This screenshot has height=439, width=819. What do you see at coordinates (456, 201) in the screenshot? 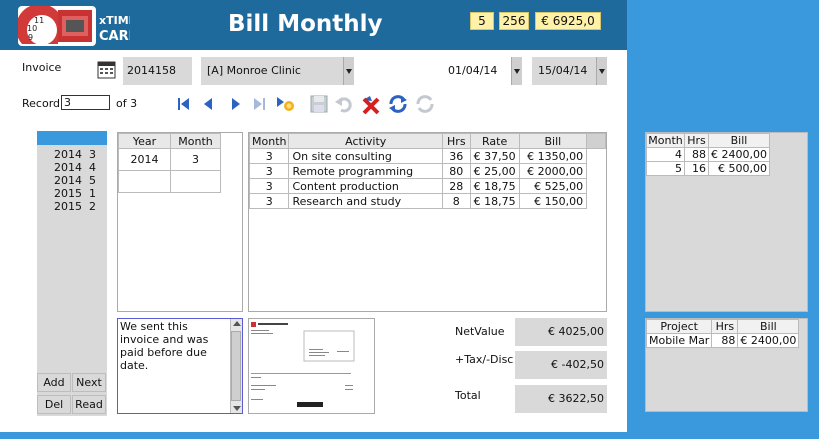
I see `table-cell: 8` at bounding box center [456, 201].